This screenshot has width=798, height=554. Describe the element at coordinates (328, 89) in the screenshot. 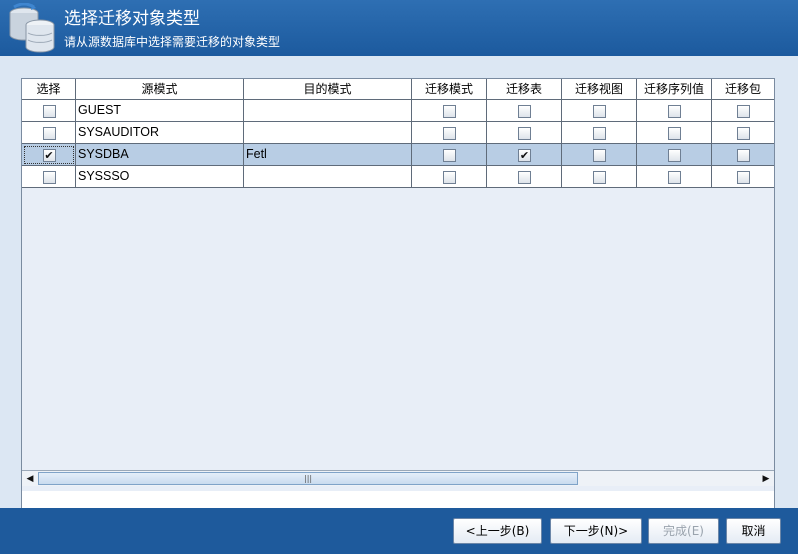

I see `column-header-target-schema: 目的模式` at that location.